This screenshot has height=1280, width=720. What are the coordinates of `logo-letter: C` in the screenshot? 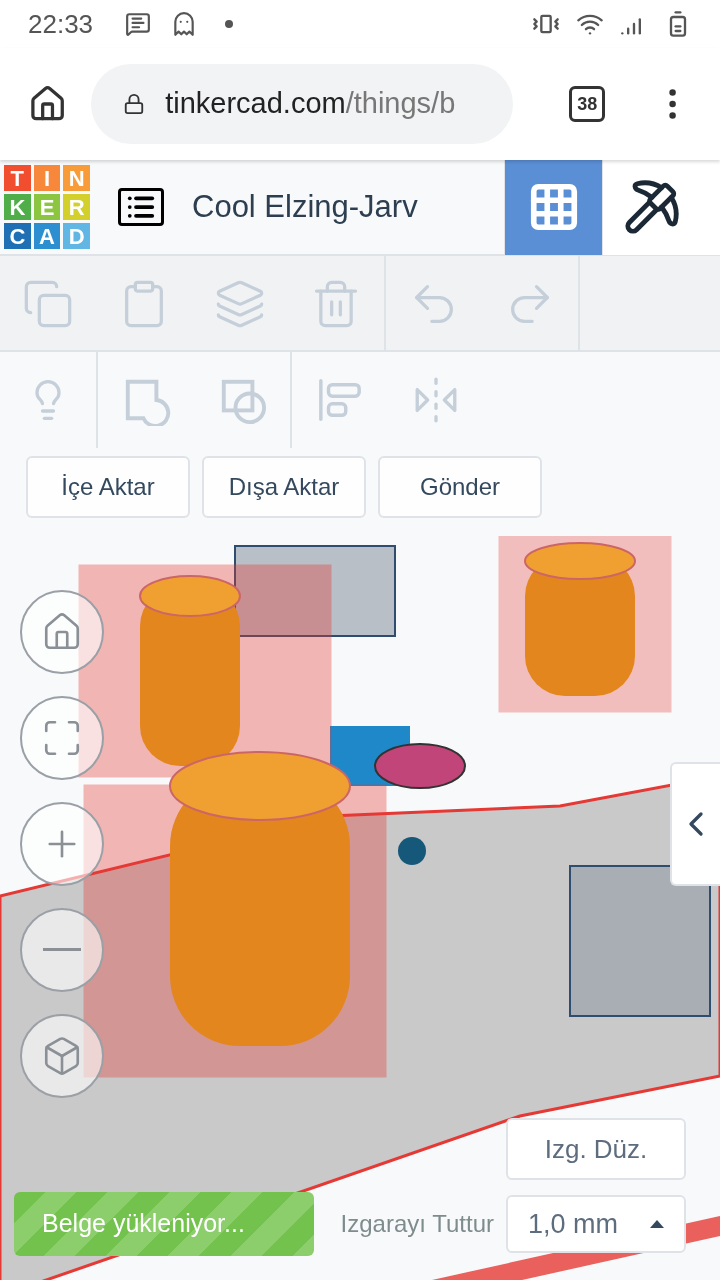 It's located at (17, 236).